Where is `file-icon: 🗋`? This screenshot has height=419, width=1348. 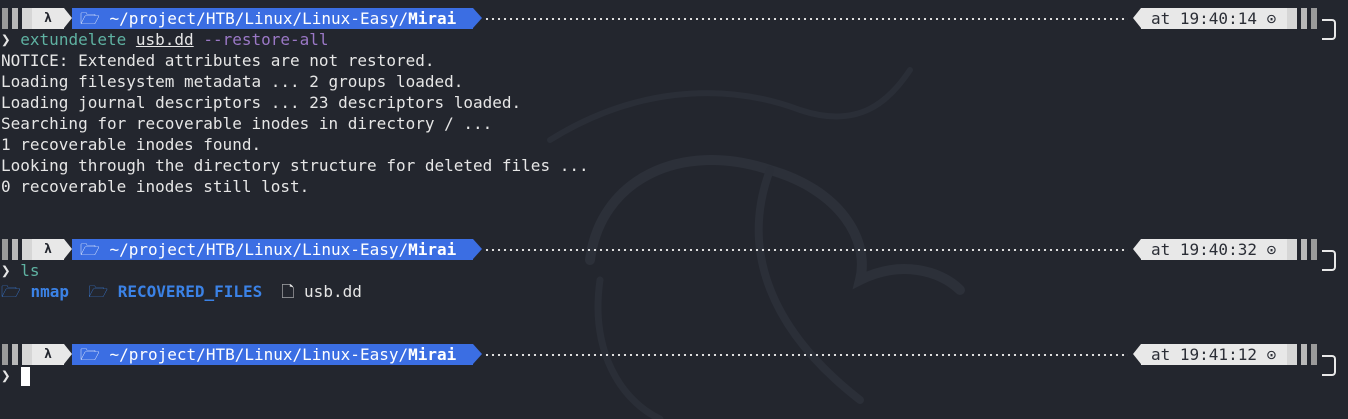 file-icon: 🗋 is located at coordinates (288, 291).